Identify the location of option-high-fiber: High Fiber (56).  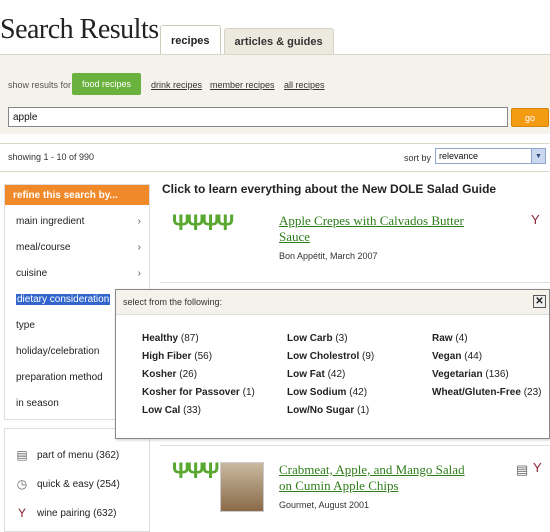
(177, 356).